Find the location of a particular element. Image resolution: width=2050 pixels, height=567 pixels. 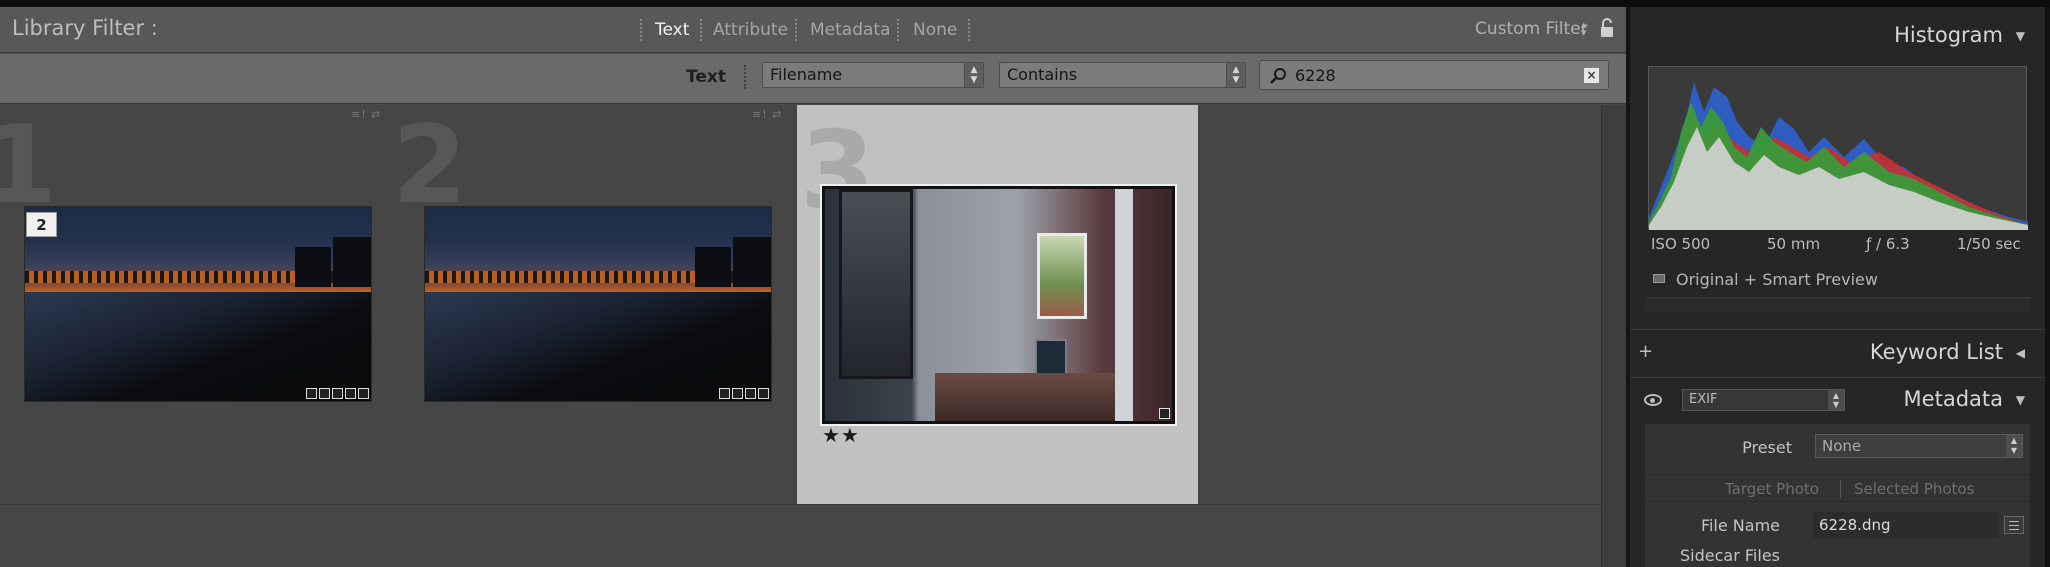

tab-metadata: Metadata is located at coordinates (850, 30).